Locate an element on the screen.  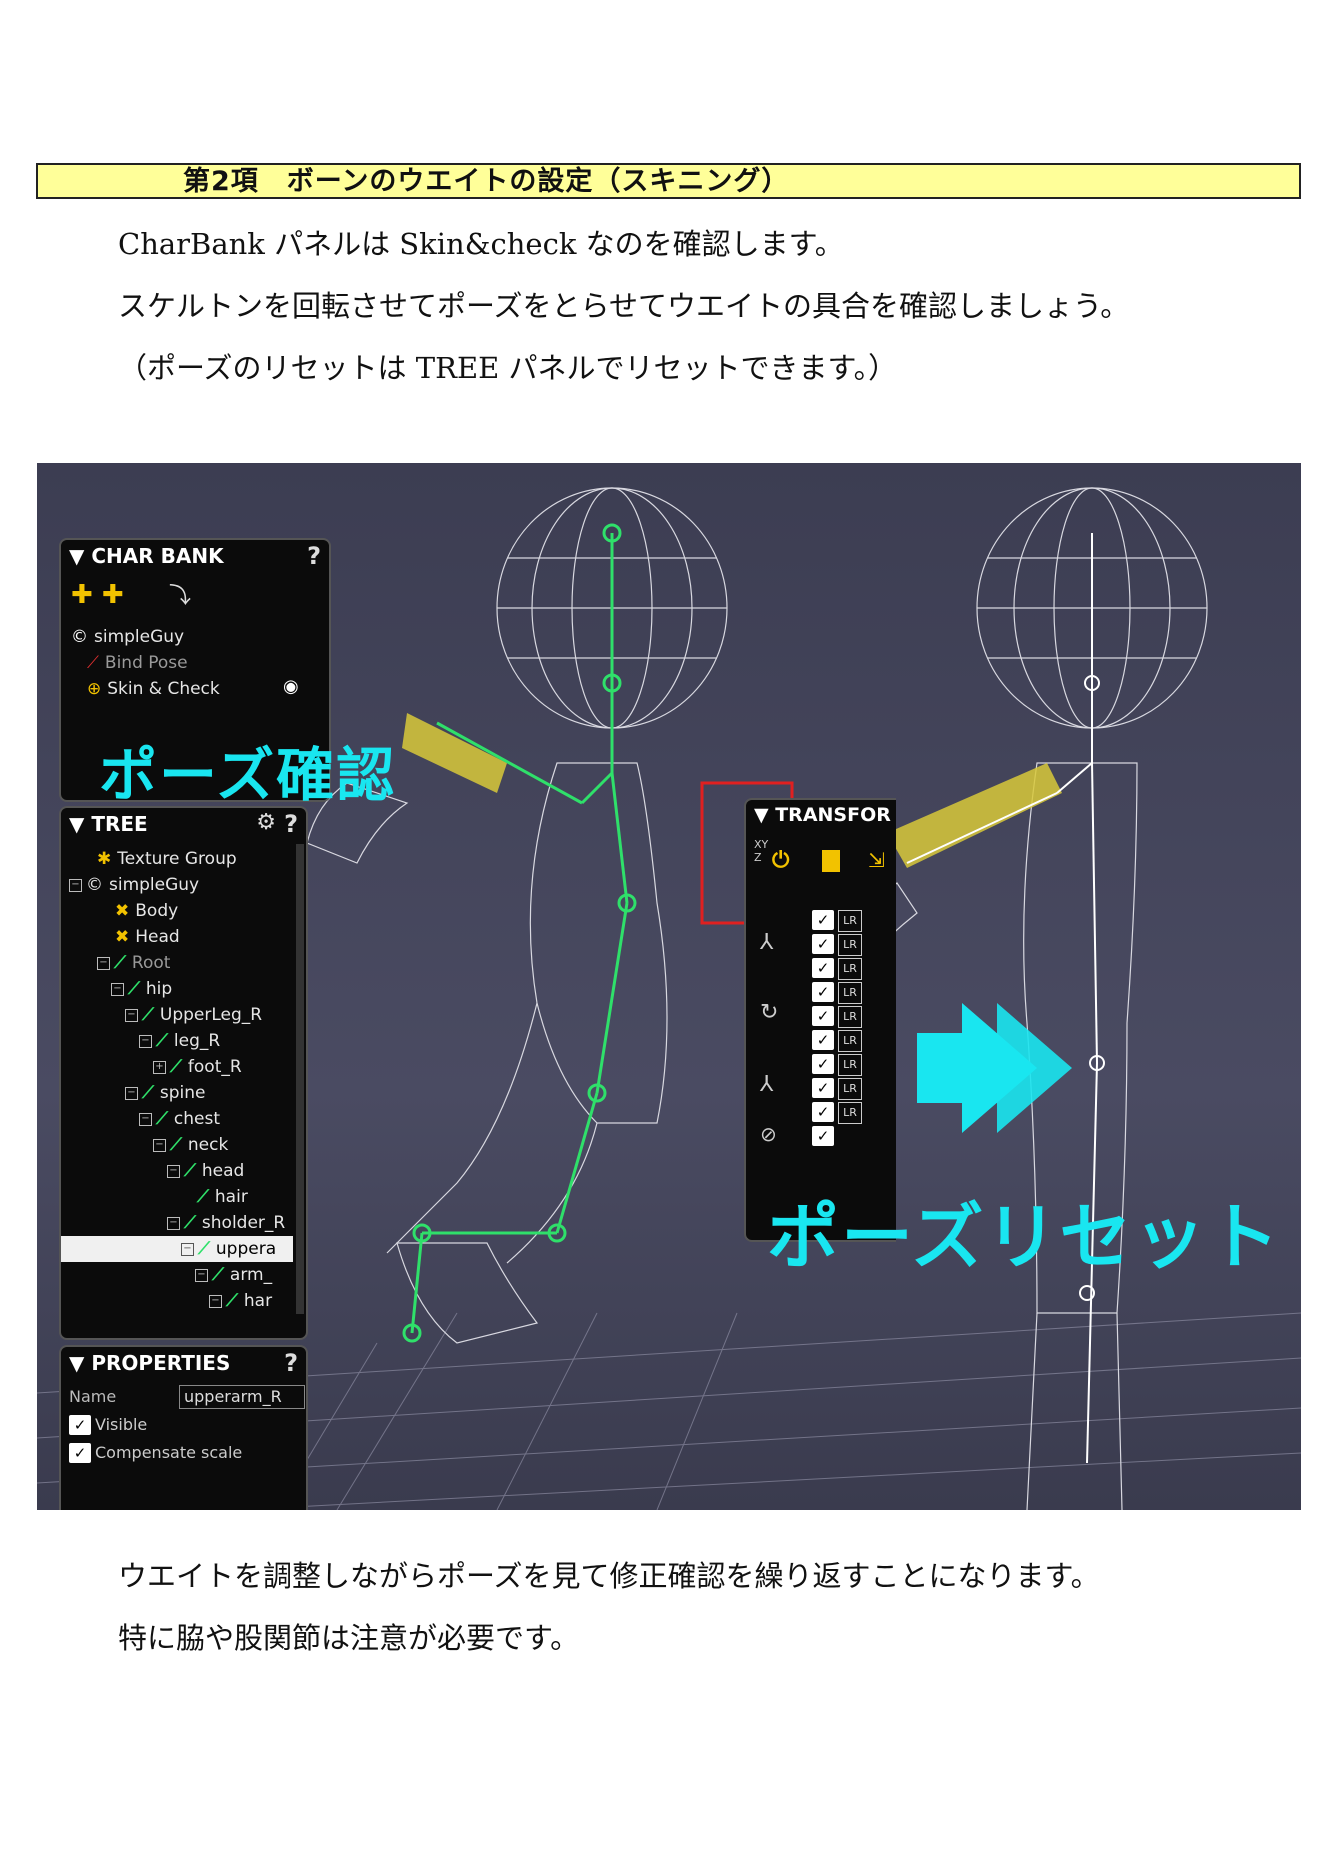
eye-icon: ◉ is located at coordinates (291, 686).